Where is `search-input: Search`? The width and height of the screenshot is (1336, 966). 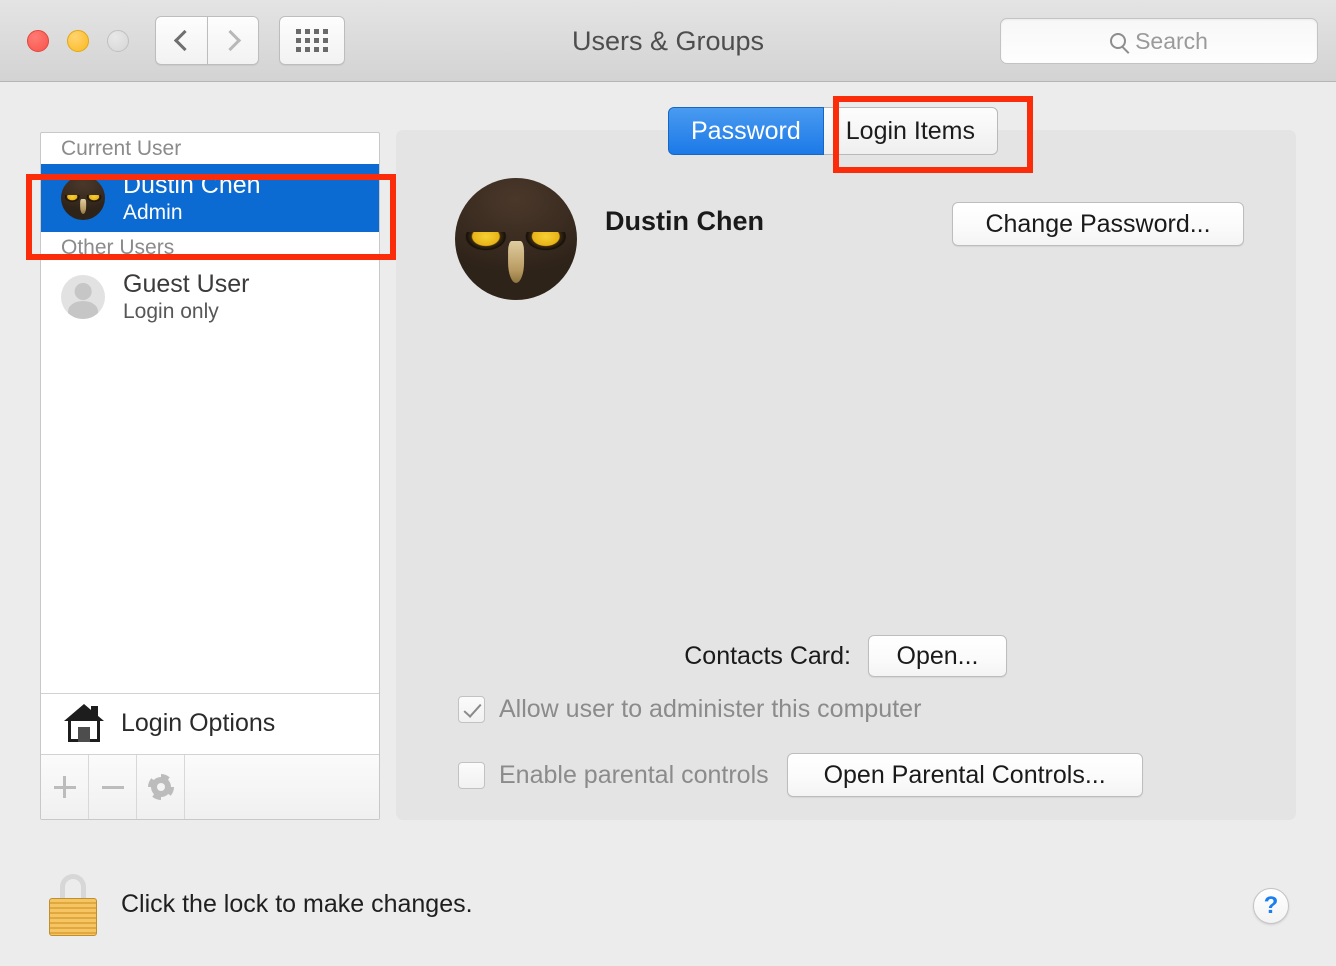
search-input: Search is located at coordinates (1159, 41).